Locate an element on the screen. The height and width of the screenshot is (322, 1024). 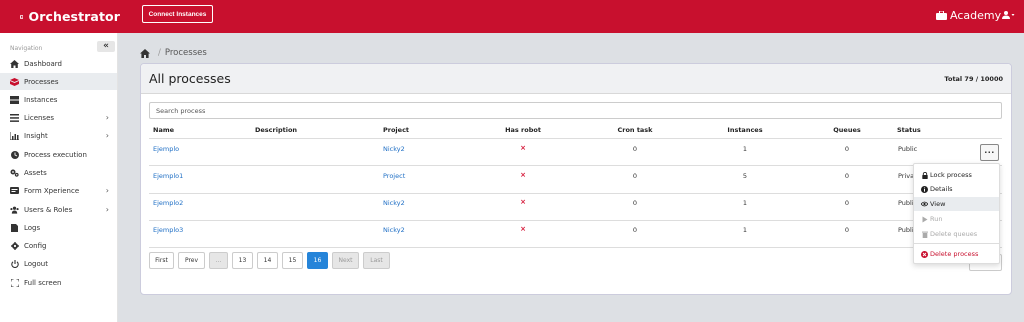
cubes-icon is located at coordinates (14, 81).